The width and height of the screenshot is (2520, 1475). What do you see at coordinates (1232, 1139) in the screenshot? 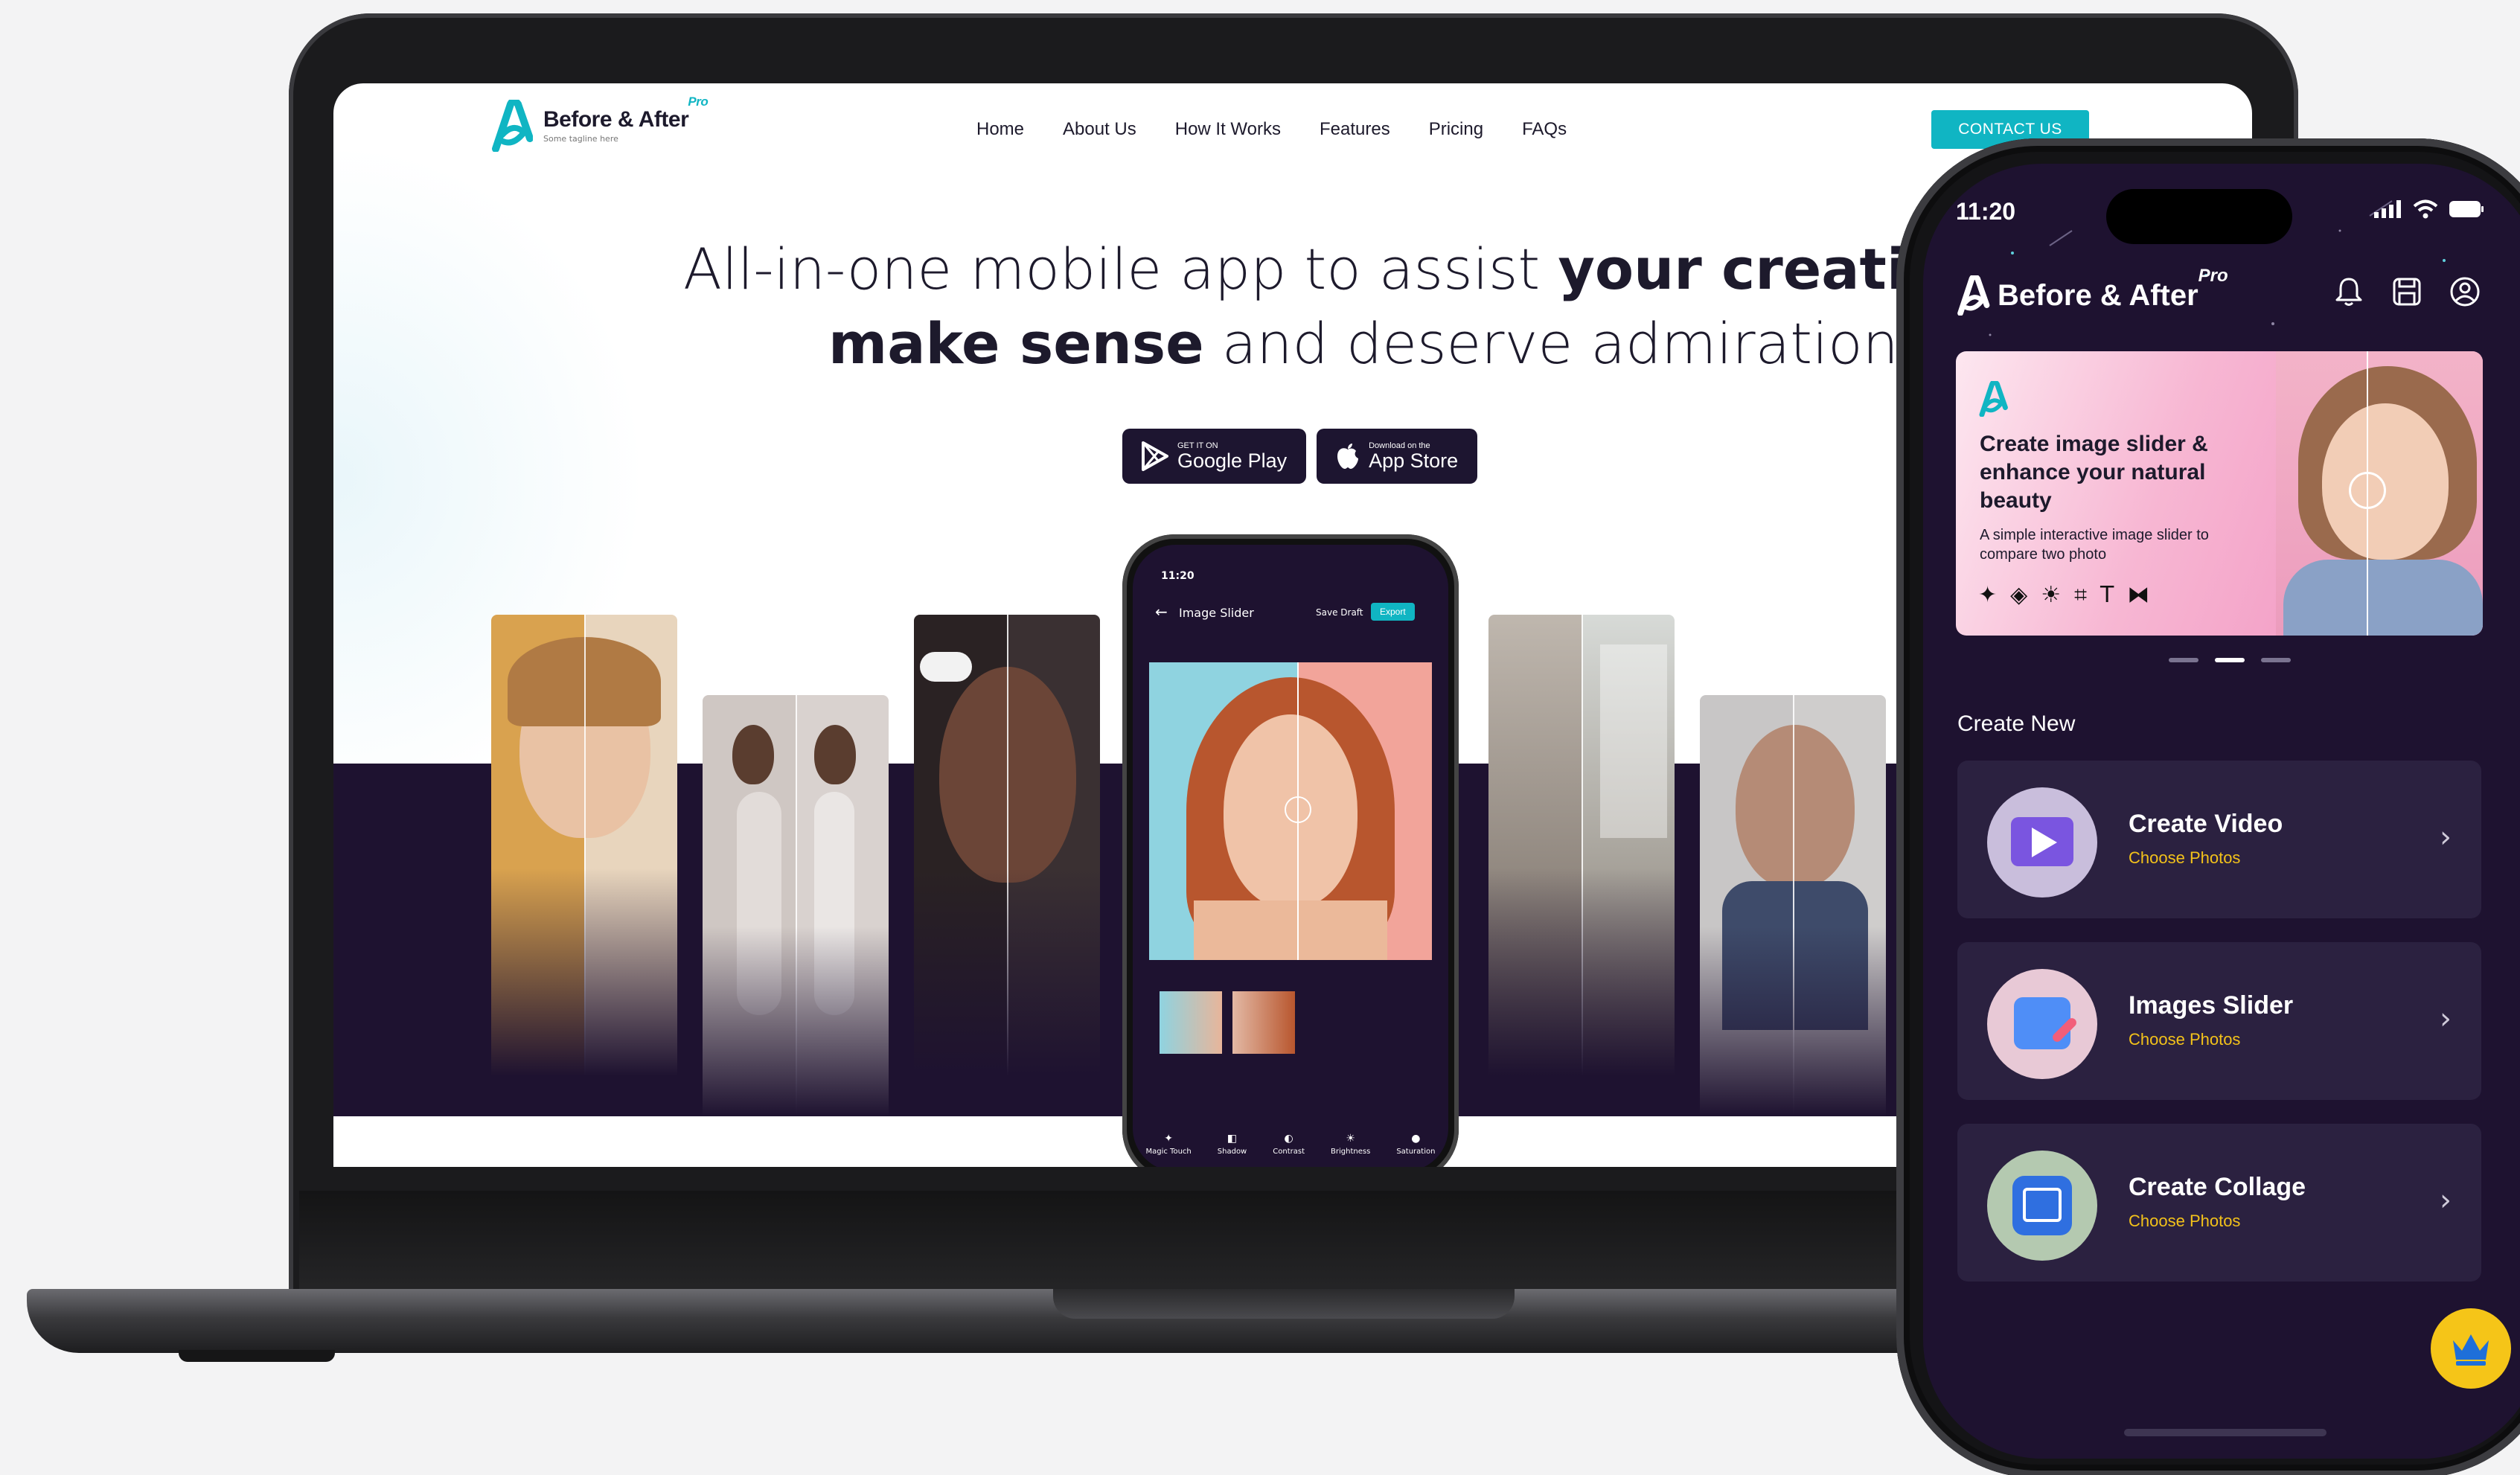
I see `shadow-icon: ◧` at bounding box center [1232, 1139].